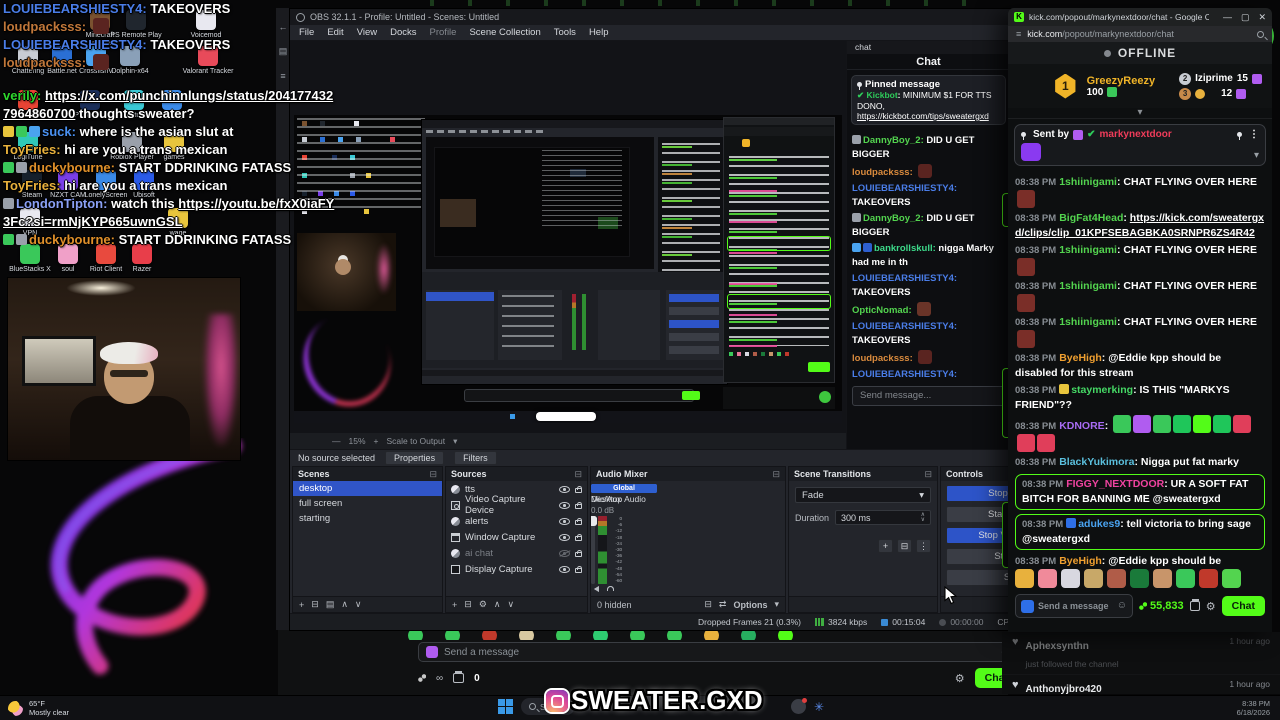 The width and height of the screenshot is (1280, 720). I want to click on scenes-tool-button: ∨, so click(358, 604).